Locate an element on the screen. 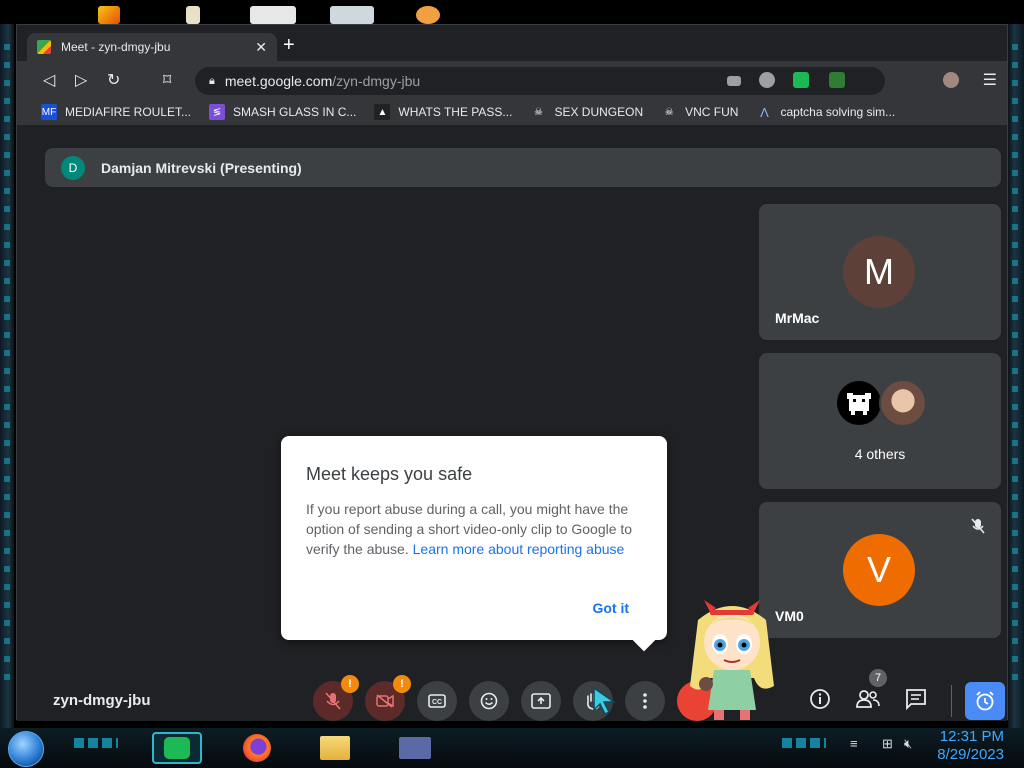  google-meet-icon is located at coordinates (44, 47).